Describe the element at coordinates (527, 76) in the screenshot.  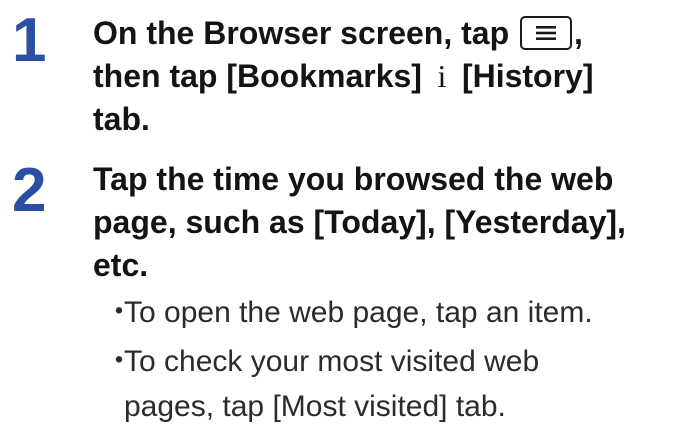
I see `step-1-text-d: [History]` at that location.